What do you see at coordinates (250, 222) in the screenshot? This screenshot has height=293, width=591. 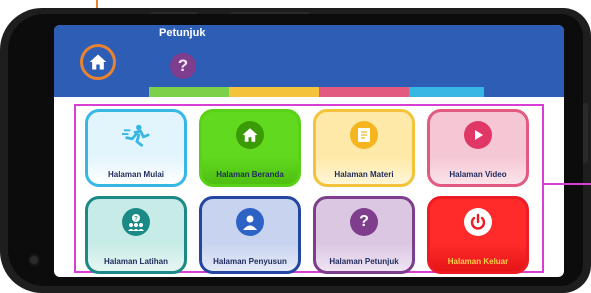 I see `user-icon` at bounding box center [250, 222].